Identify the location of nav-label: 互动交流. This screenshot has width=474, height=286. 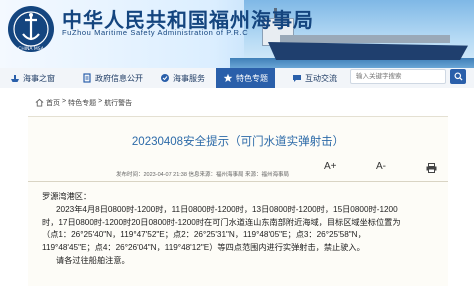
(321, 78).